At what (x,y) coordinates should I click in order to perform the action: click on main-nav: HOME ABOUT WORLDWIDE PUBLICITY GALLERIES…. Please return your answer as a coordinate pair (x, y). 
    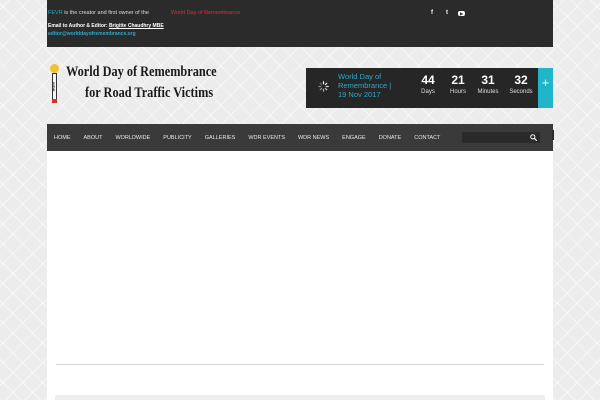
    Looking at the image, I should click on (300, 137).